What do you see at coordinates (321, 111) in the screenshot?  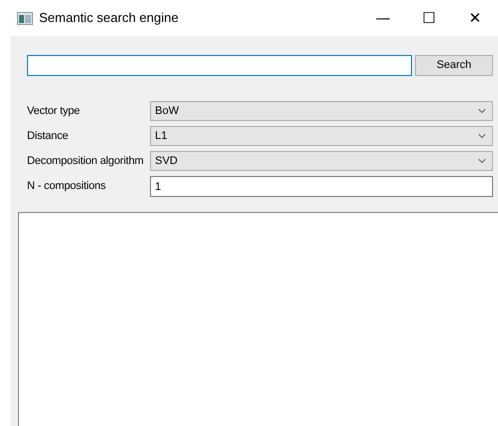 I see `dropdown: BoW` at bounding box center [321, 111].